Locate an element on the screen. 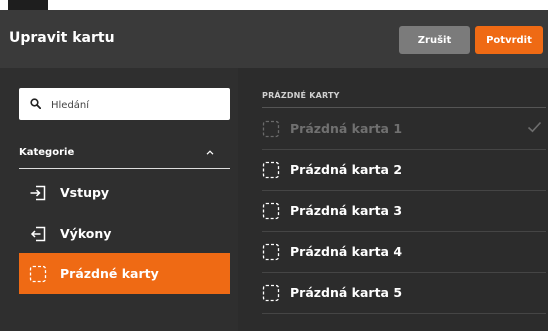  top-strip is located at coordinates (274, 5).